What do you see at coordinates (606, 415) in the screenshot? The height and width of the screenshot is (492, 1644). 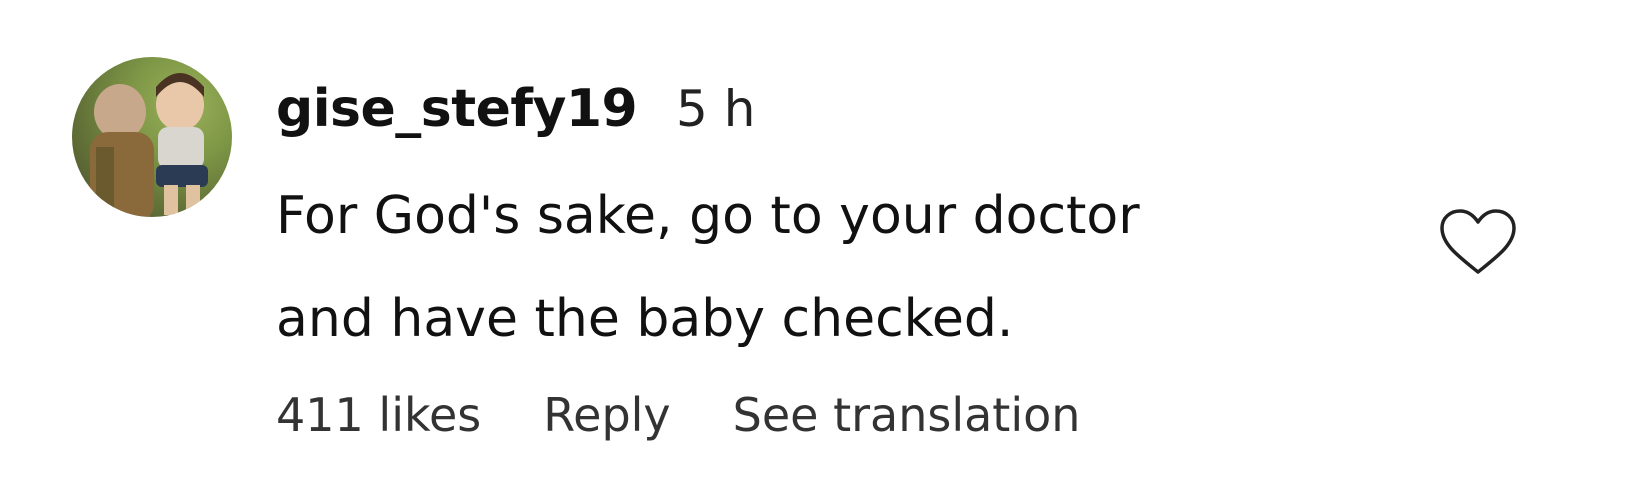 I see `reply-button: Reply` at bounding box center [606, 415].